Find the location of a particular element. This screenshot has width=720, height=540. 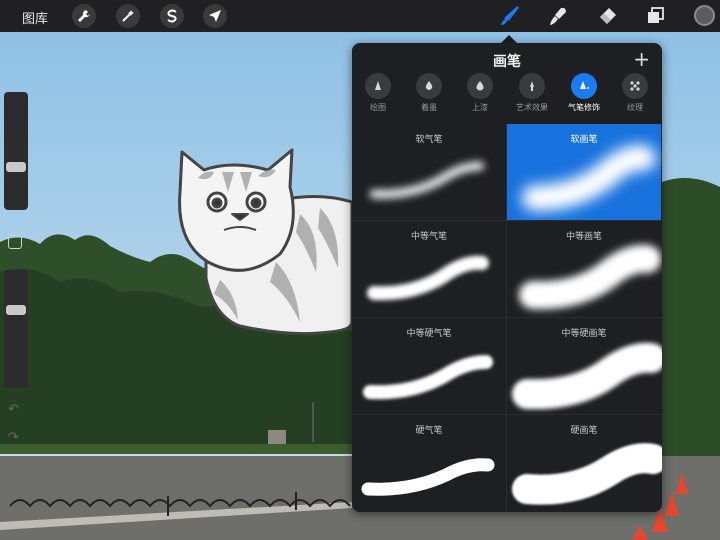

redo-icon: ↷ is located at coordinates (13, 437).